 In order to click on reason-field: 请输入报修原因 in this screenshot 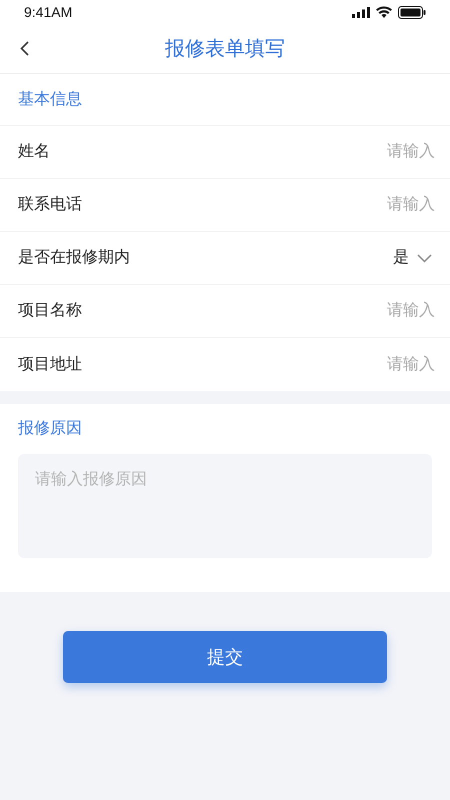, I will do `click(225, 506)`.